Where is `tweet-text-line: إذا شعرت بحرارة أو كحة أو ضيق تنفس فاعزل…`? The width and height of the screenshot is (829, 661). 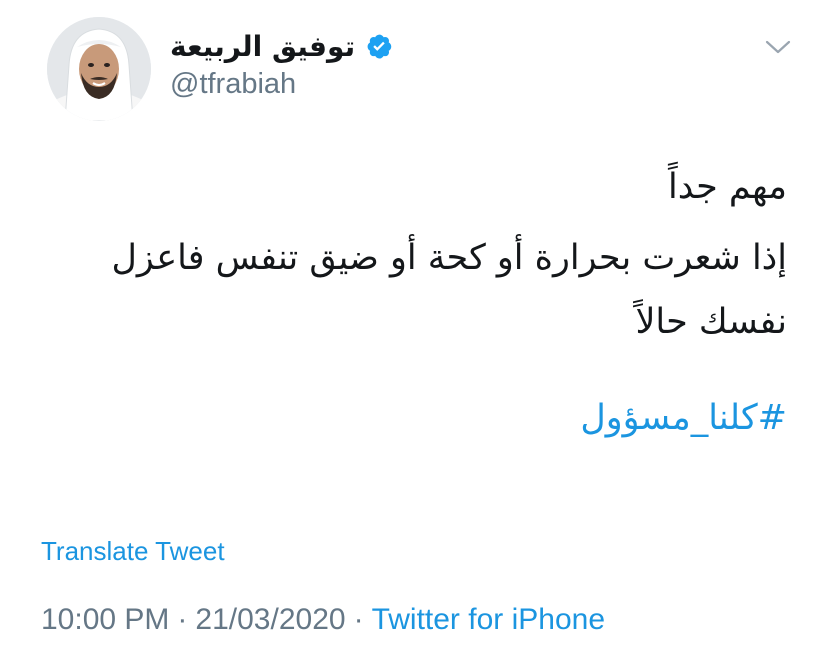
tweet-text-line: إذا شعرت بحرارة أو كحة أو ضيق تنفس فاعزل… is located at coordinates (449, 289).